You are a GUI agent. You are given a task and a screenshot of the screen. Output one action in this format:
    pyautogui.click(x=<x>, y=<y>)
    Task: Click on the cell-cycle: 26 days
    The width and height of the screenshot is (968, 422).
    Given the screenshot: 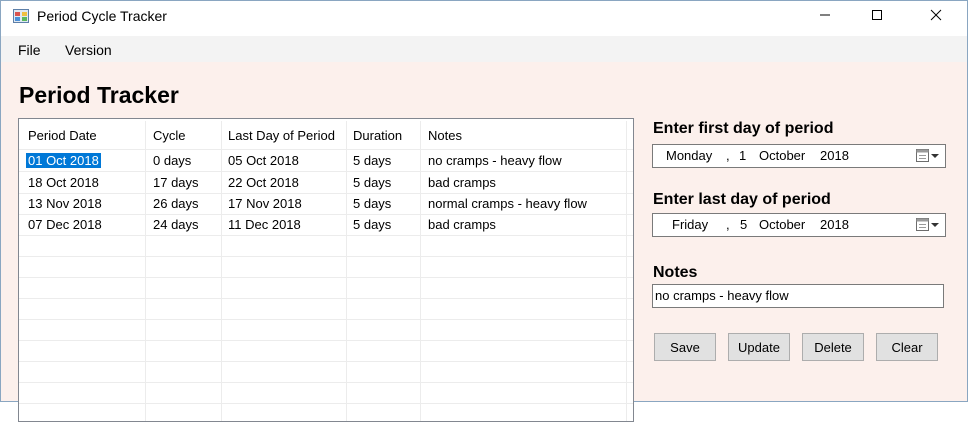 What is the action you would take?
    pyautogui.click(x=176, y=203)
    